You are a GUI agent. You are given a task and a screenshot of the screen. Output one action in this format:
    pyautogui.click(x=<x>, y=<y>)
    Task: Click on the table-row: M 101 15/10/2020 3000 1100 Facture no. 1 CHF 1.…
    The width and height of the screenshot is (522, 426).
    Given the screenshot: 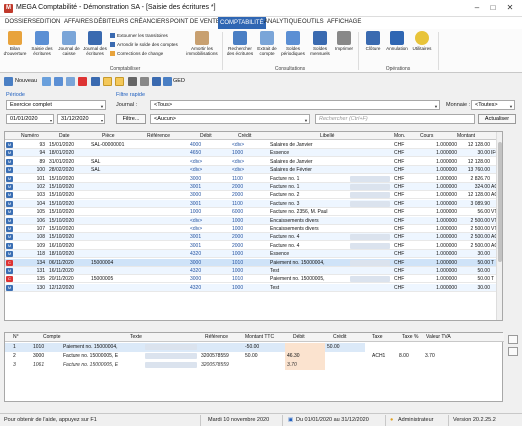 What is the action you would take?
    pyautogui.click(x=253, y=179)
    